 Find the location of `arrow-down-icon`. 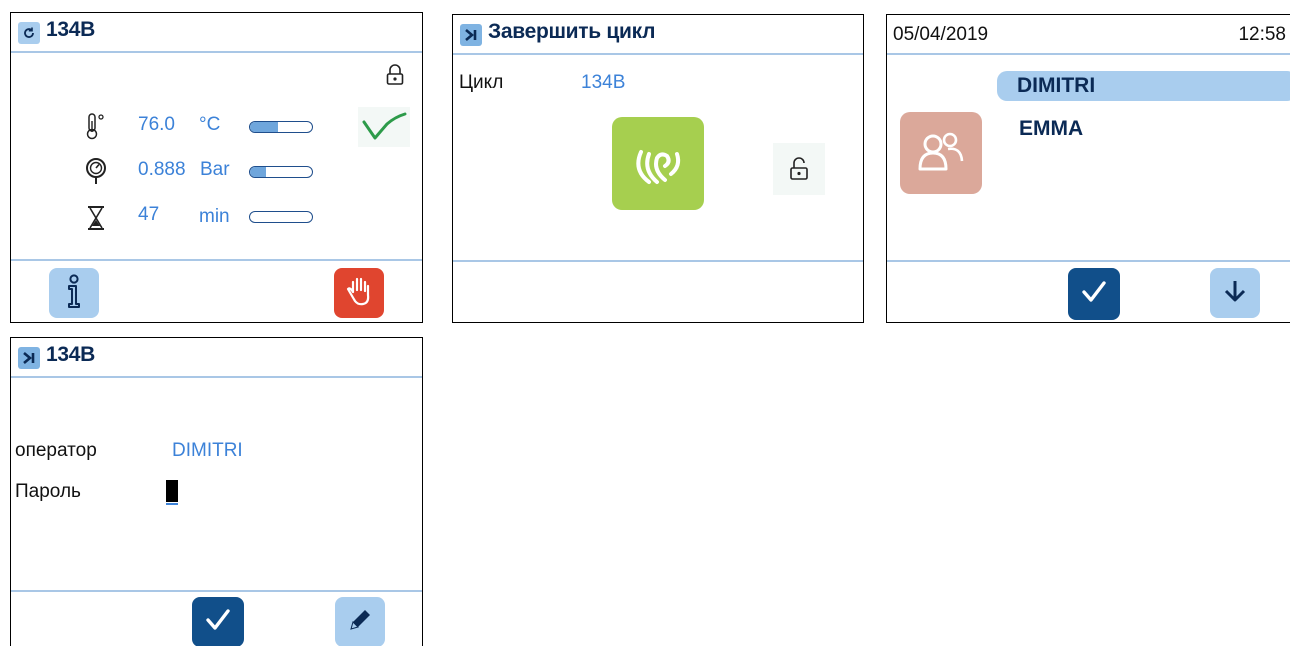

arrow-down-icon is located at coordinates (1235, 293).